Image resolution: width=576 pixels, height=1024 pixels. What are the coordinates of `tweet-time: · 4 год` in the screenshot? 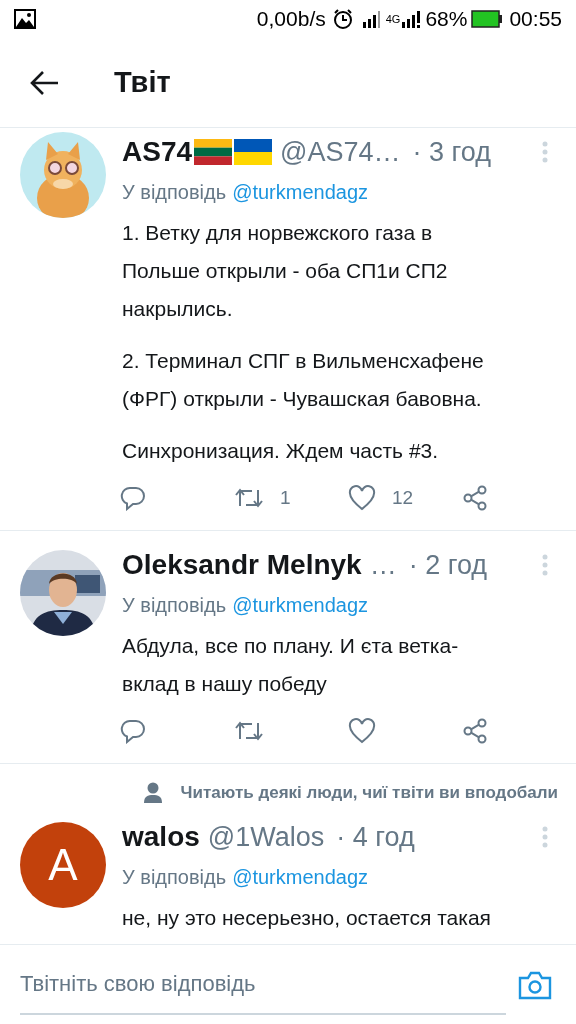 It's located at (375, 837).